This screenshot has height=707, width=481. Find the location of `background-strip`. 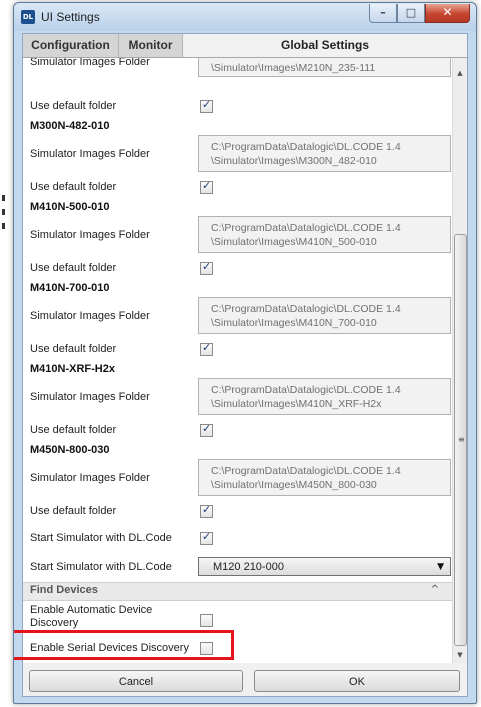

background-strip is located at coordinates (6, 353).